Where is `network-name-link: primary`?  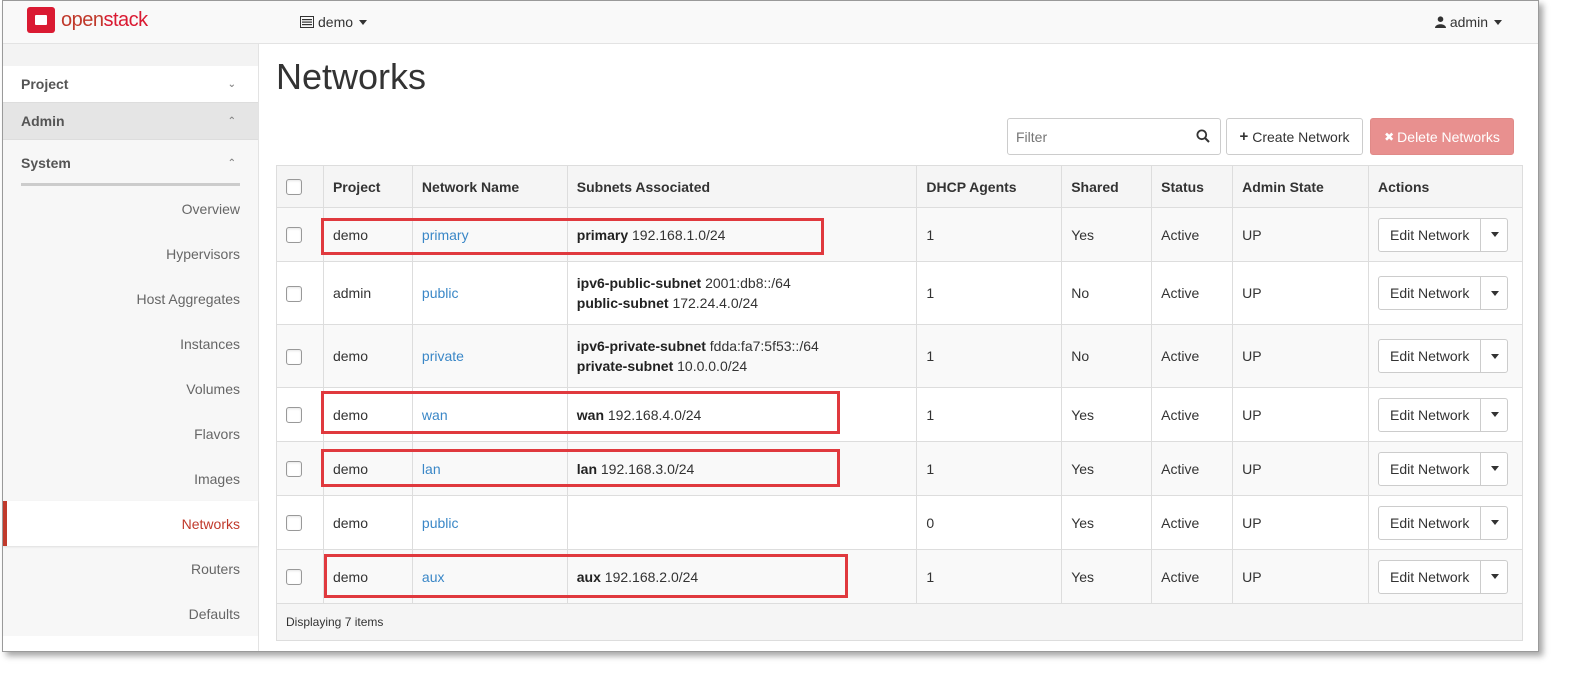
network-name-link: primary is located at coordinates (445, 235).